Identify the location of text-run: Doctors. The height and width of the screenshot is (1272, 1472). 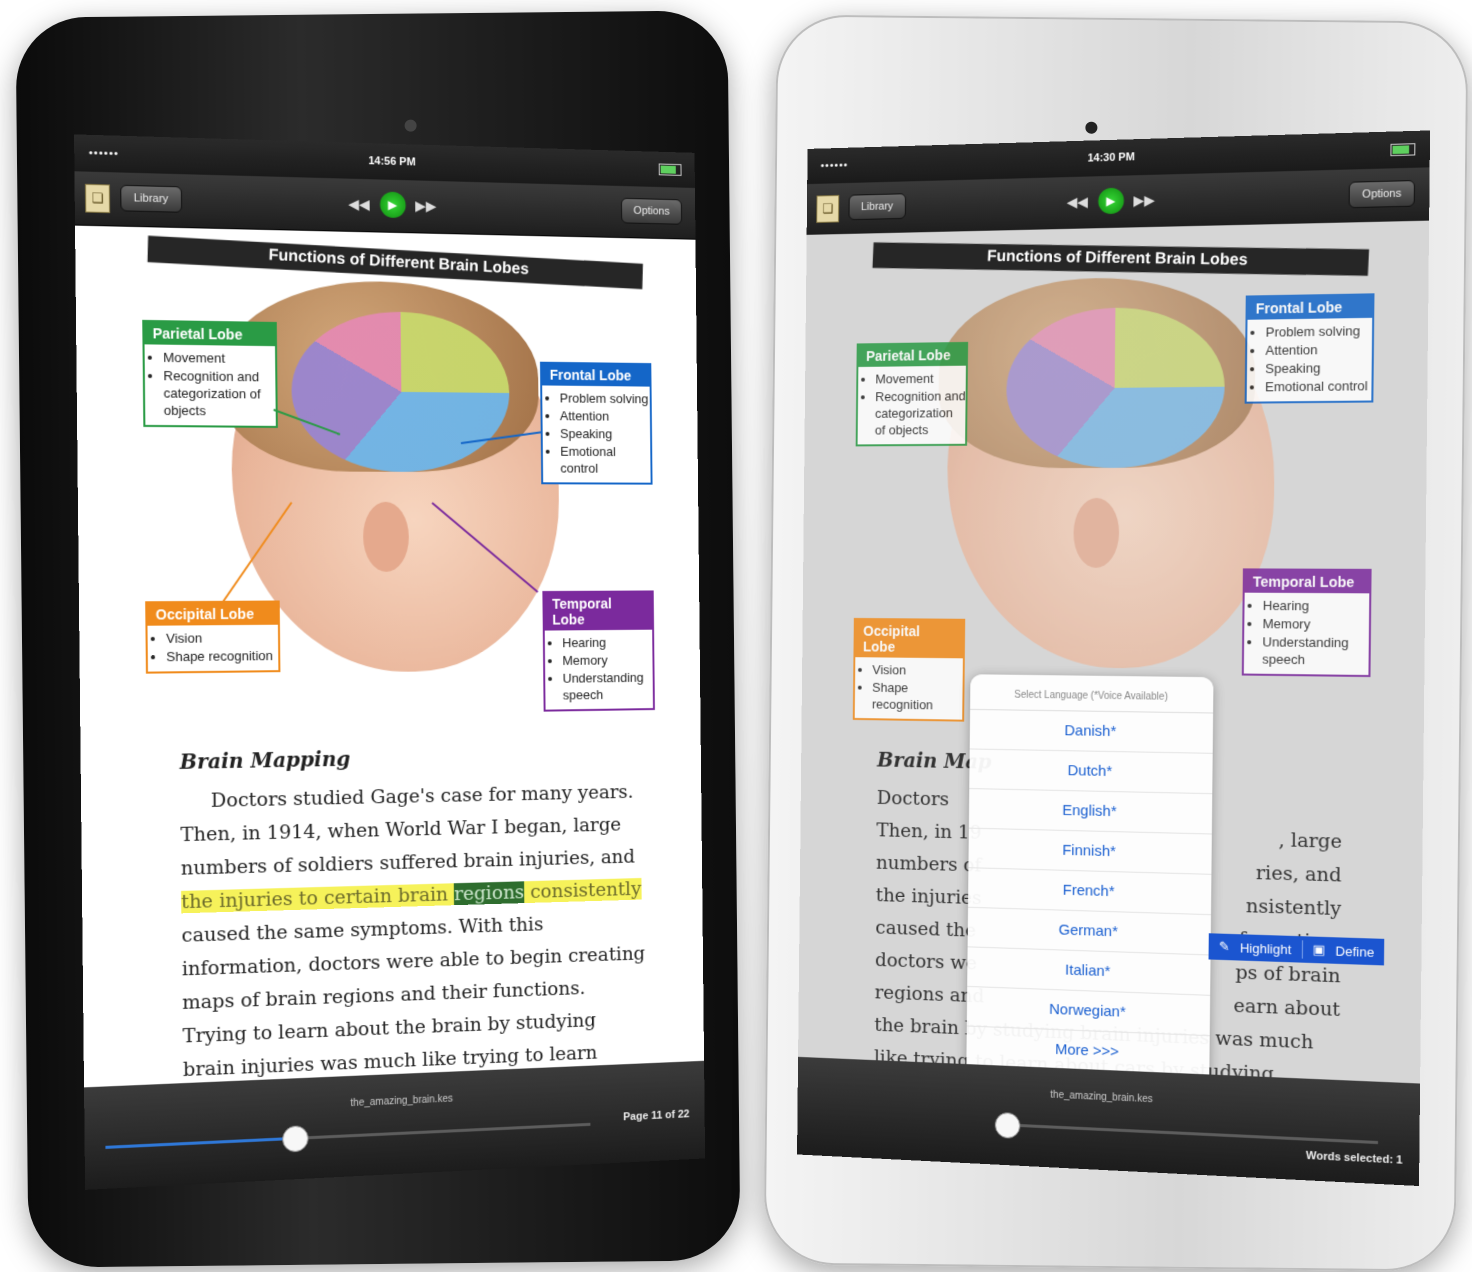
(913, 799).